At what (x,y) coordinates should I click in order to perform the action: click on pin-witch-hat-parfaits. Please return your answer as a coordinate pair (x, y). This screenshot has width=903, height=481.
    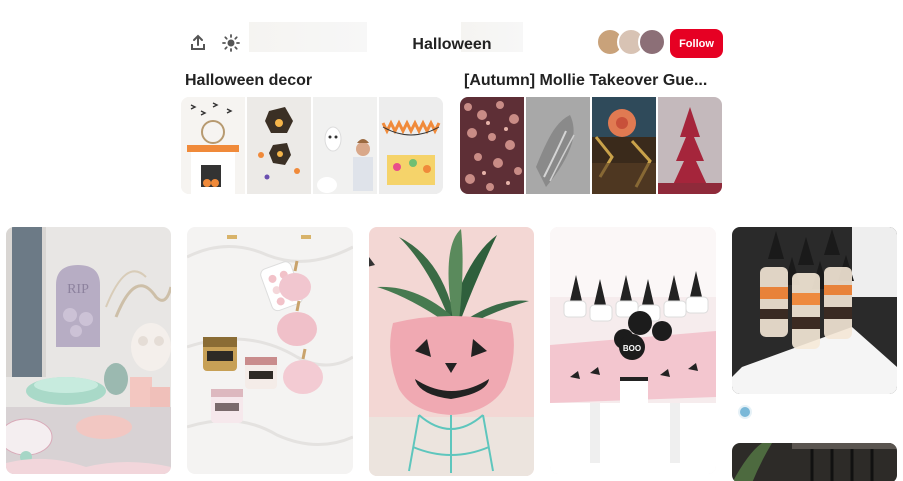
    Looking at the image, I should click on (814, 310).